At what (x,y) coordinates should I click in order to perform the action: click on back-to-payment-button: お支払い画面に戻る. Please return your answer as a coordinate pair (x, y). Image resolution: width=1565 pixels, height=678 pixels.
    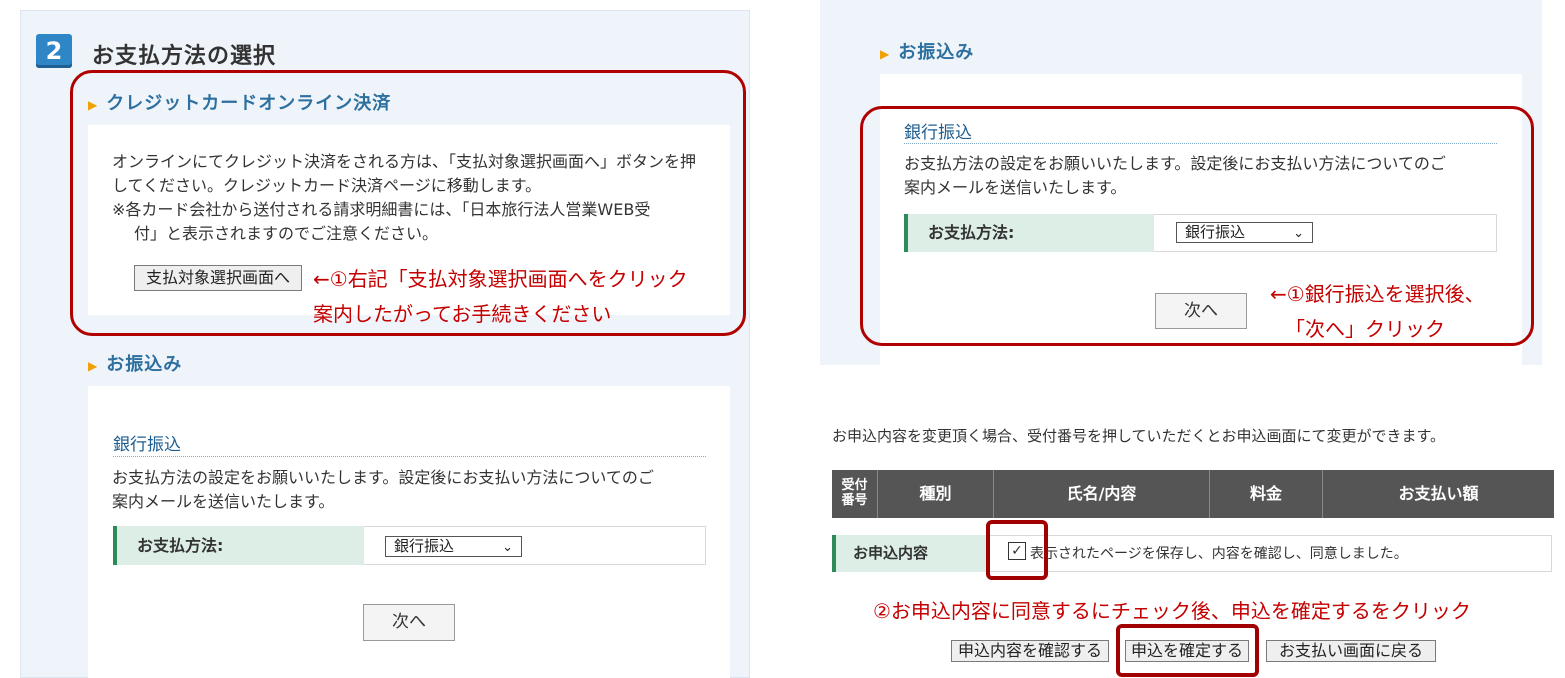
    Looking at the image, I should click on (1351, 651).